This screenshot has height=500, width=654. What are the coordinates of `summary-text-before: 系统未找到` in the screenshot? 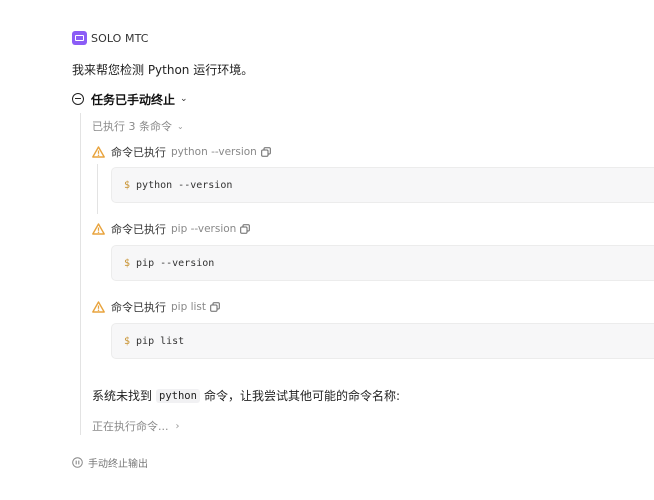 It's located at (122, 396).